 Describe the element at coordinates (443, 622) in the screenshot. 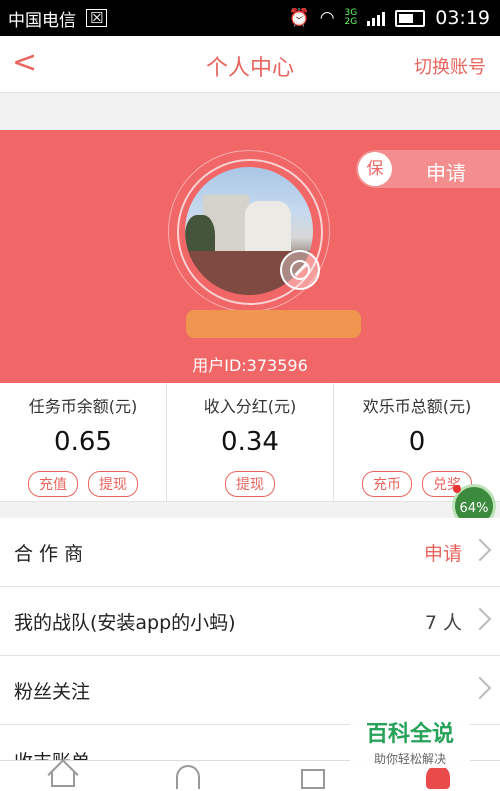

I see `menu-item-value: 7 人` at that location.